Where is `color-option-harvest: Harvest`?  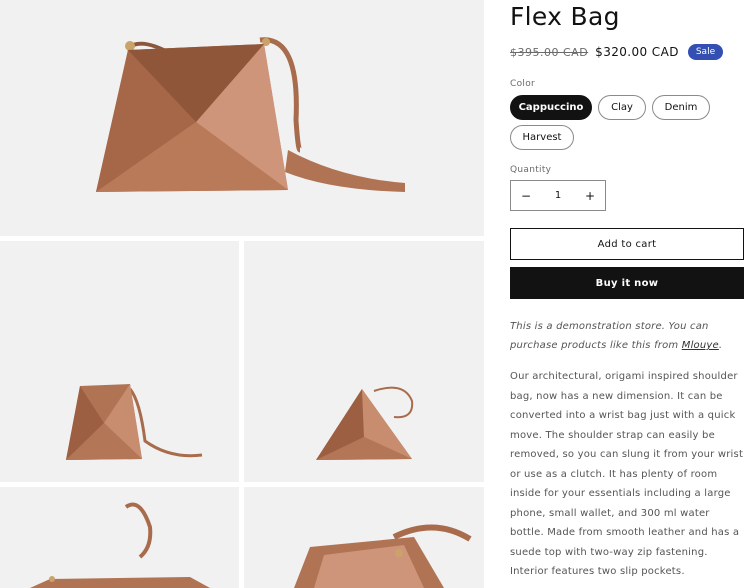
color-option-harvest: Harvest is located at coordinates (542, 137).